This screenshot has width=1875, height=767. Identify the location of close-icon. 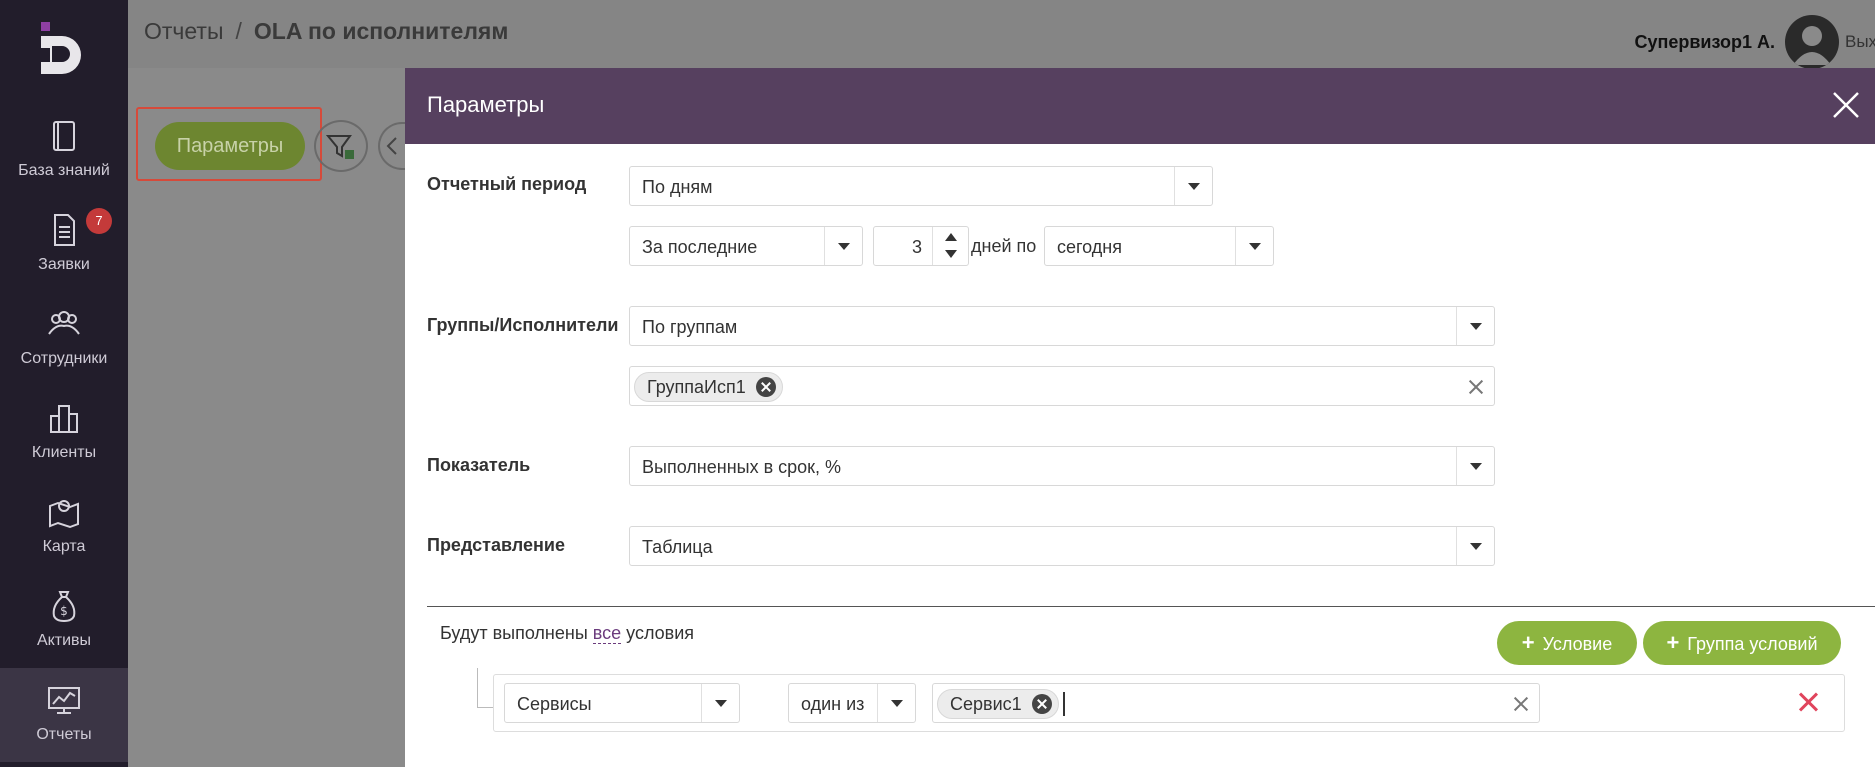
(1846, 105).